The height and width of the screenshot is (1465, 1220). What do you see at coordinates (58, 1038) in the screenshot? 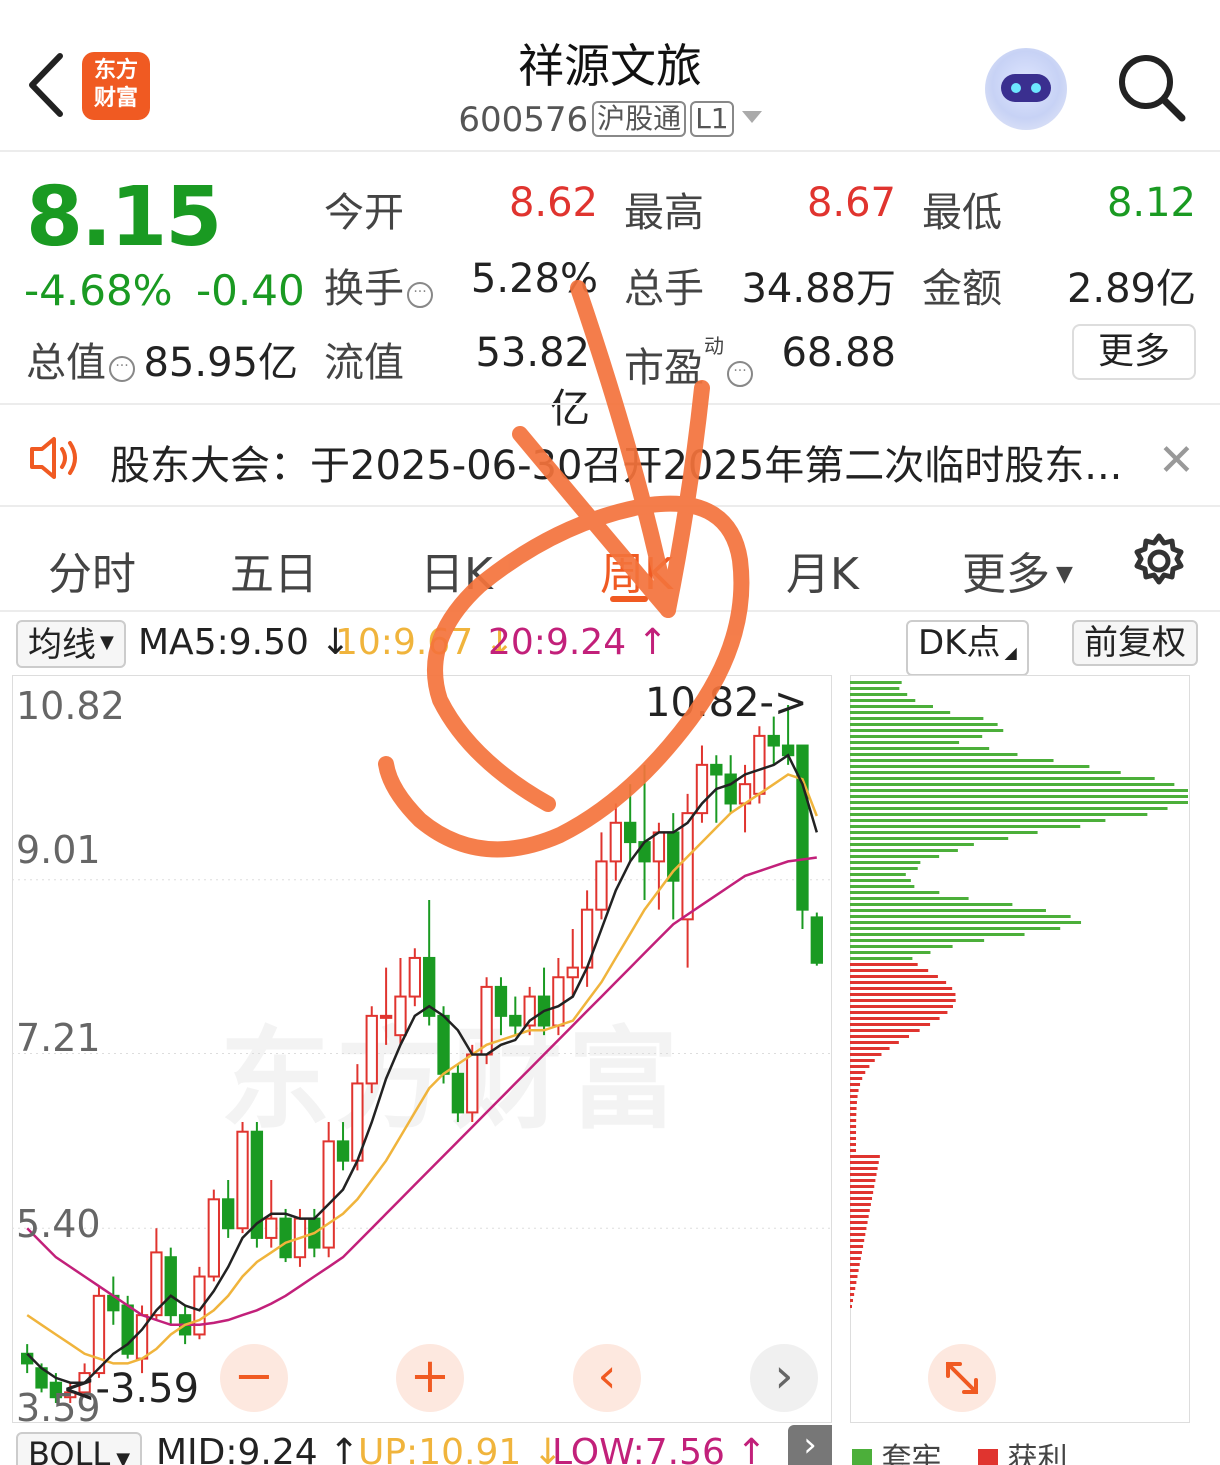
I see `y-tick-label: 7.21` at bounding box center [58, 1038].